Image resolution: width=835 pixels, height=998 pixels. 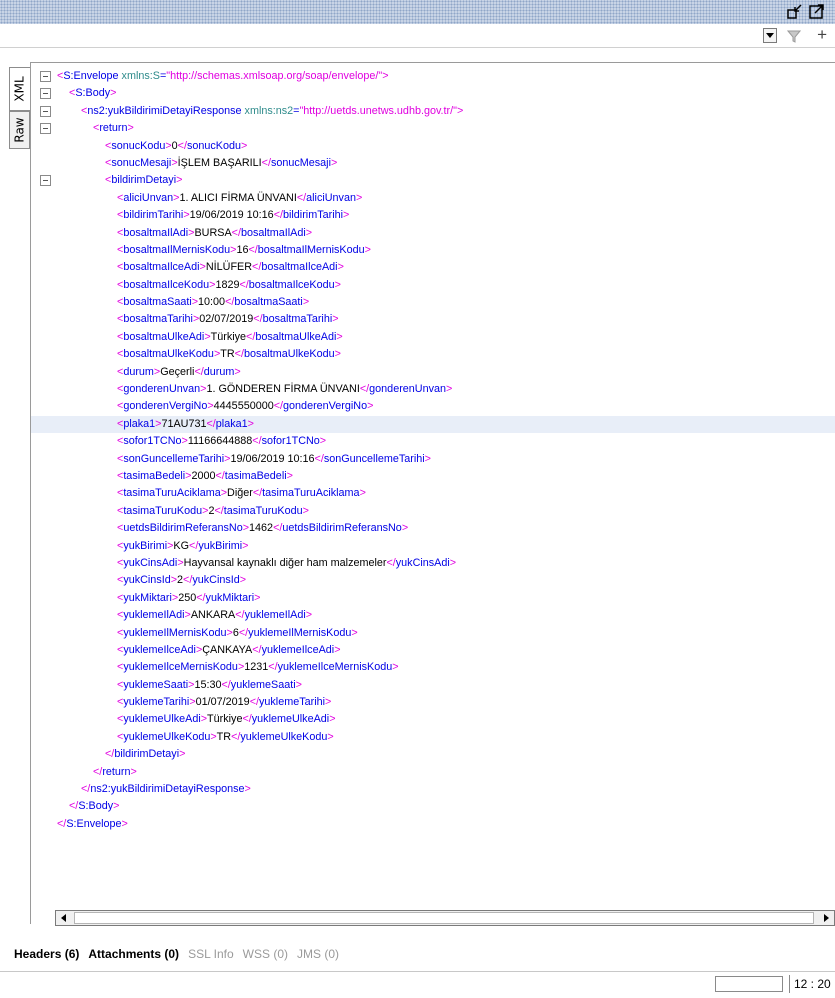 I want to click on element-value: 1231, so click(x=256, y=667).